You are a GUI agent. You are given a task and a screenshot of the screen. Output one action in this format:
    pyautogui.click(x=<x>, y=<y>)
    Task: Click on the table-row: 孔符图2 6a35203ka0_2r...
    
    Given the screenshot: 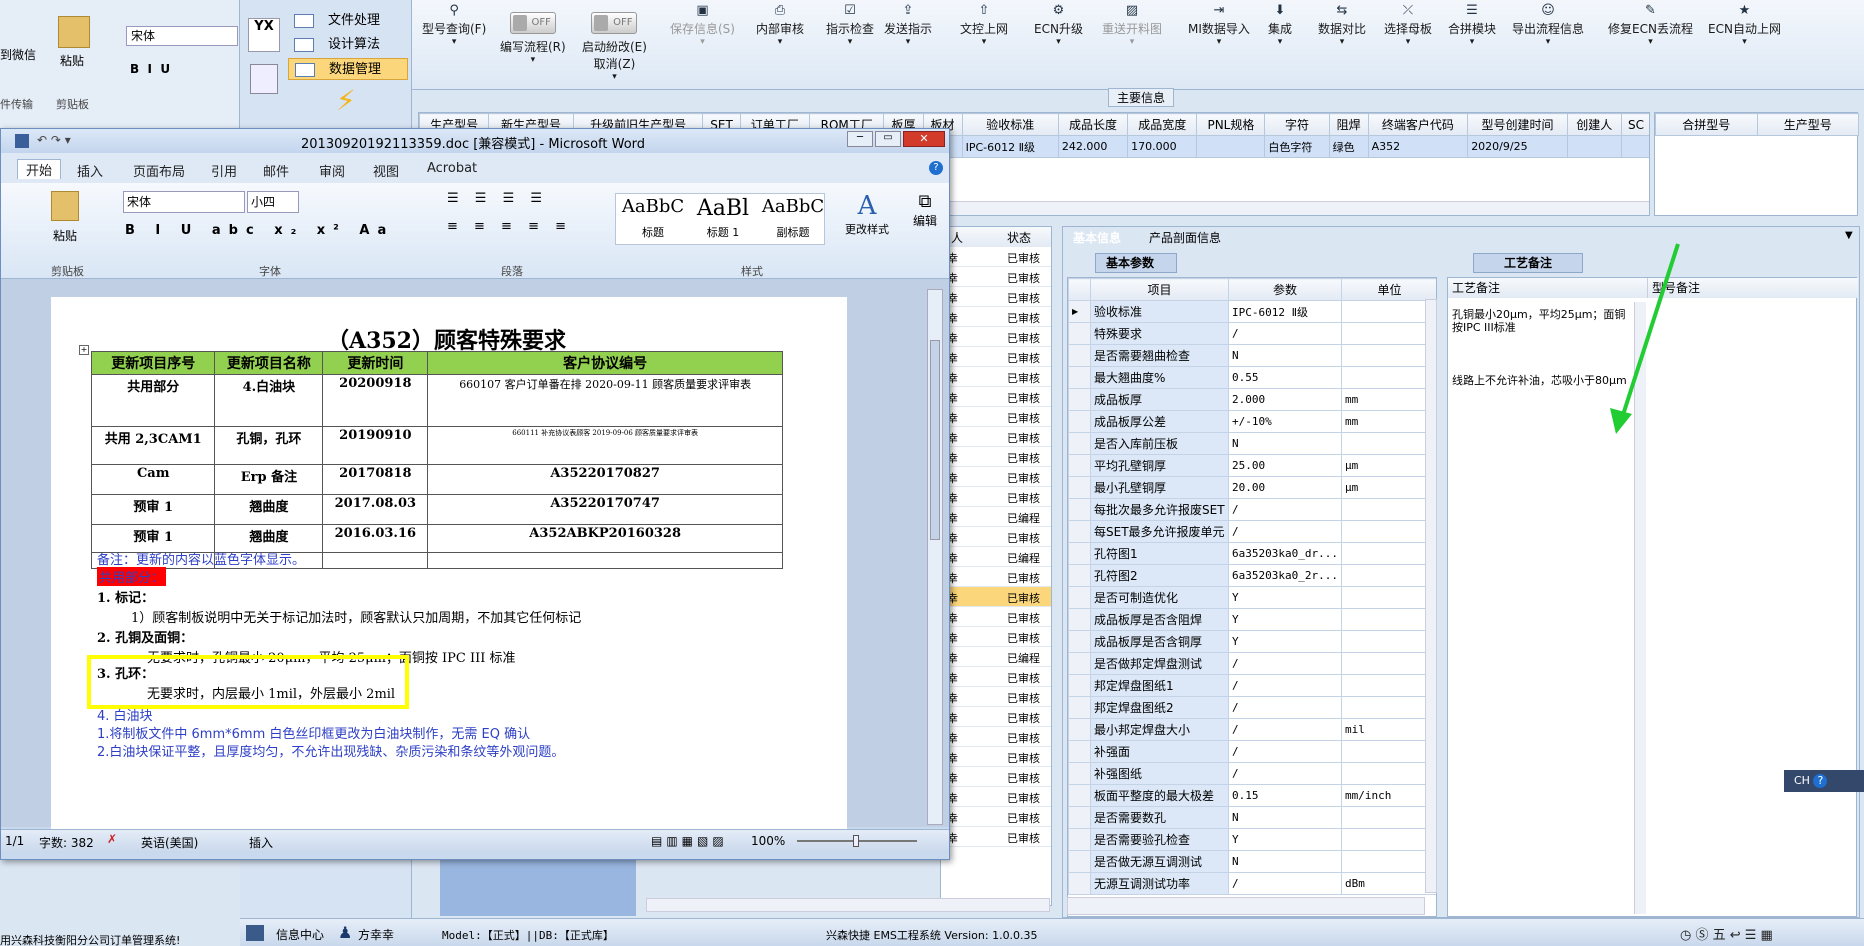 What is the action you would take?
    pyautogui.click(x=1252, y=575)
    